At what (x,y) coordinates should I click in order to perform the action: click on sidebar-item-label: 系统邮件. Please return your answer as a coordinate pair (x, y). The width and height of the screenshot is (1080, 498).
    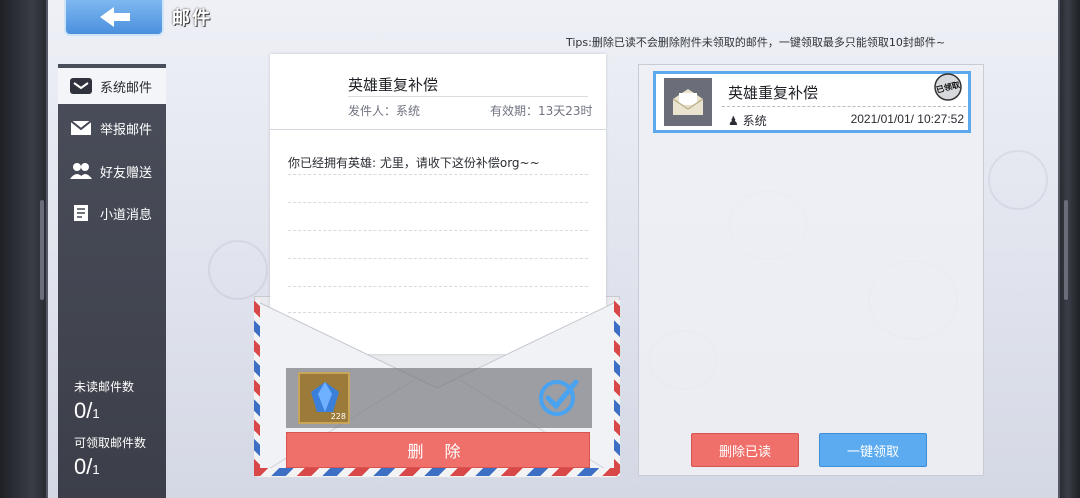
    Looking at the image, I should click on (126, 88).